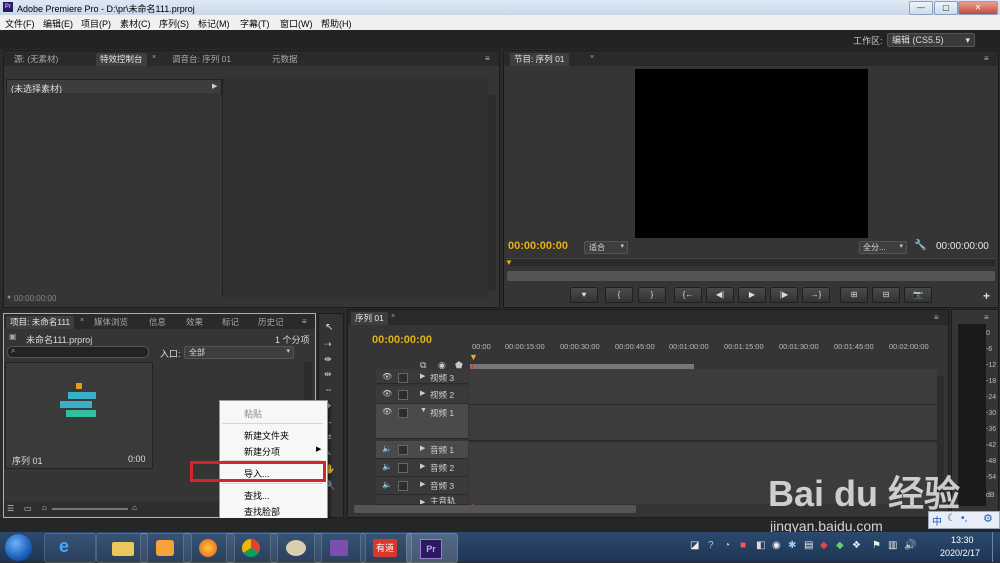  What do you see at coordinates (931, 40) in the screenshot?
I see `workspace-select: 编辑 (CS5.5) ▾` at bounding box center [931, 40].